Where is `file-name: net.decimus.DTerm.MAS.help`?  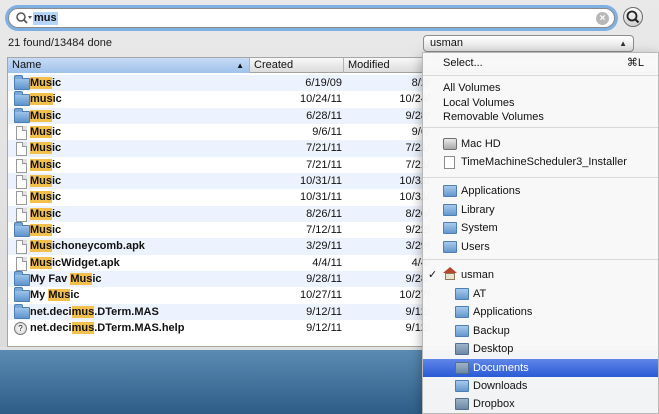
file-name: net.decimus.DTerm.MAS.help is located at coordinates (107, 328).